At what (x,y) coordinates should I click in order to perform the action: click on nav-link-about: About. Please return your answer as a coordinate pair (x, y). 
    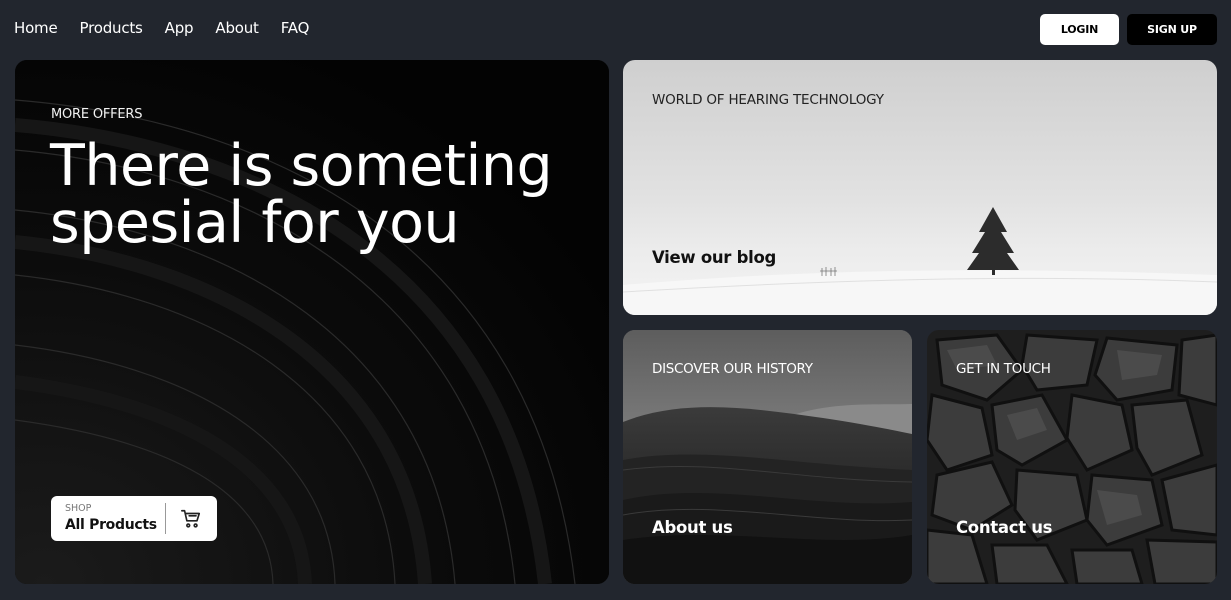
    Looking at the image, I should click on (237, 28).